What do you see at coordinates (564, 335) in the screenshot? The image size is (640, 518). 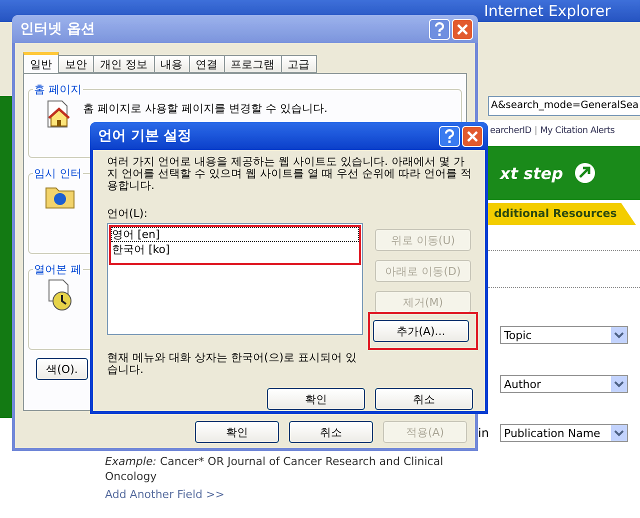 I see `field-select: Topic` at bounding box center [564, 335].